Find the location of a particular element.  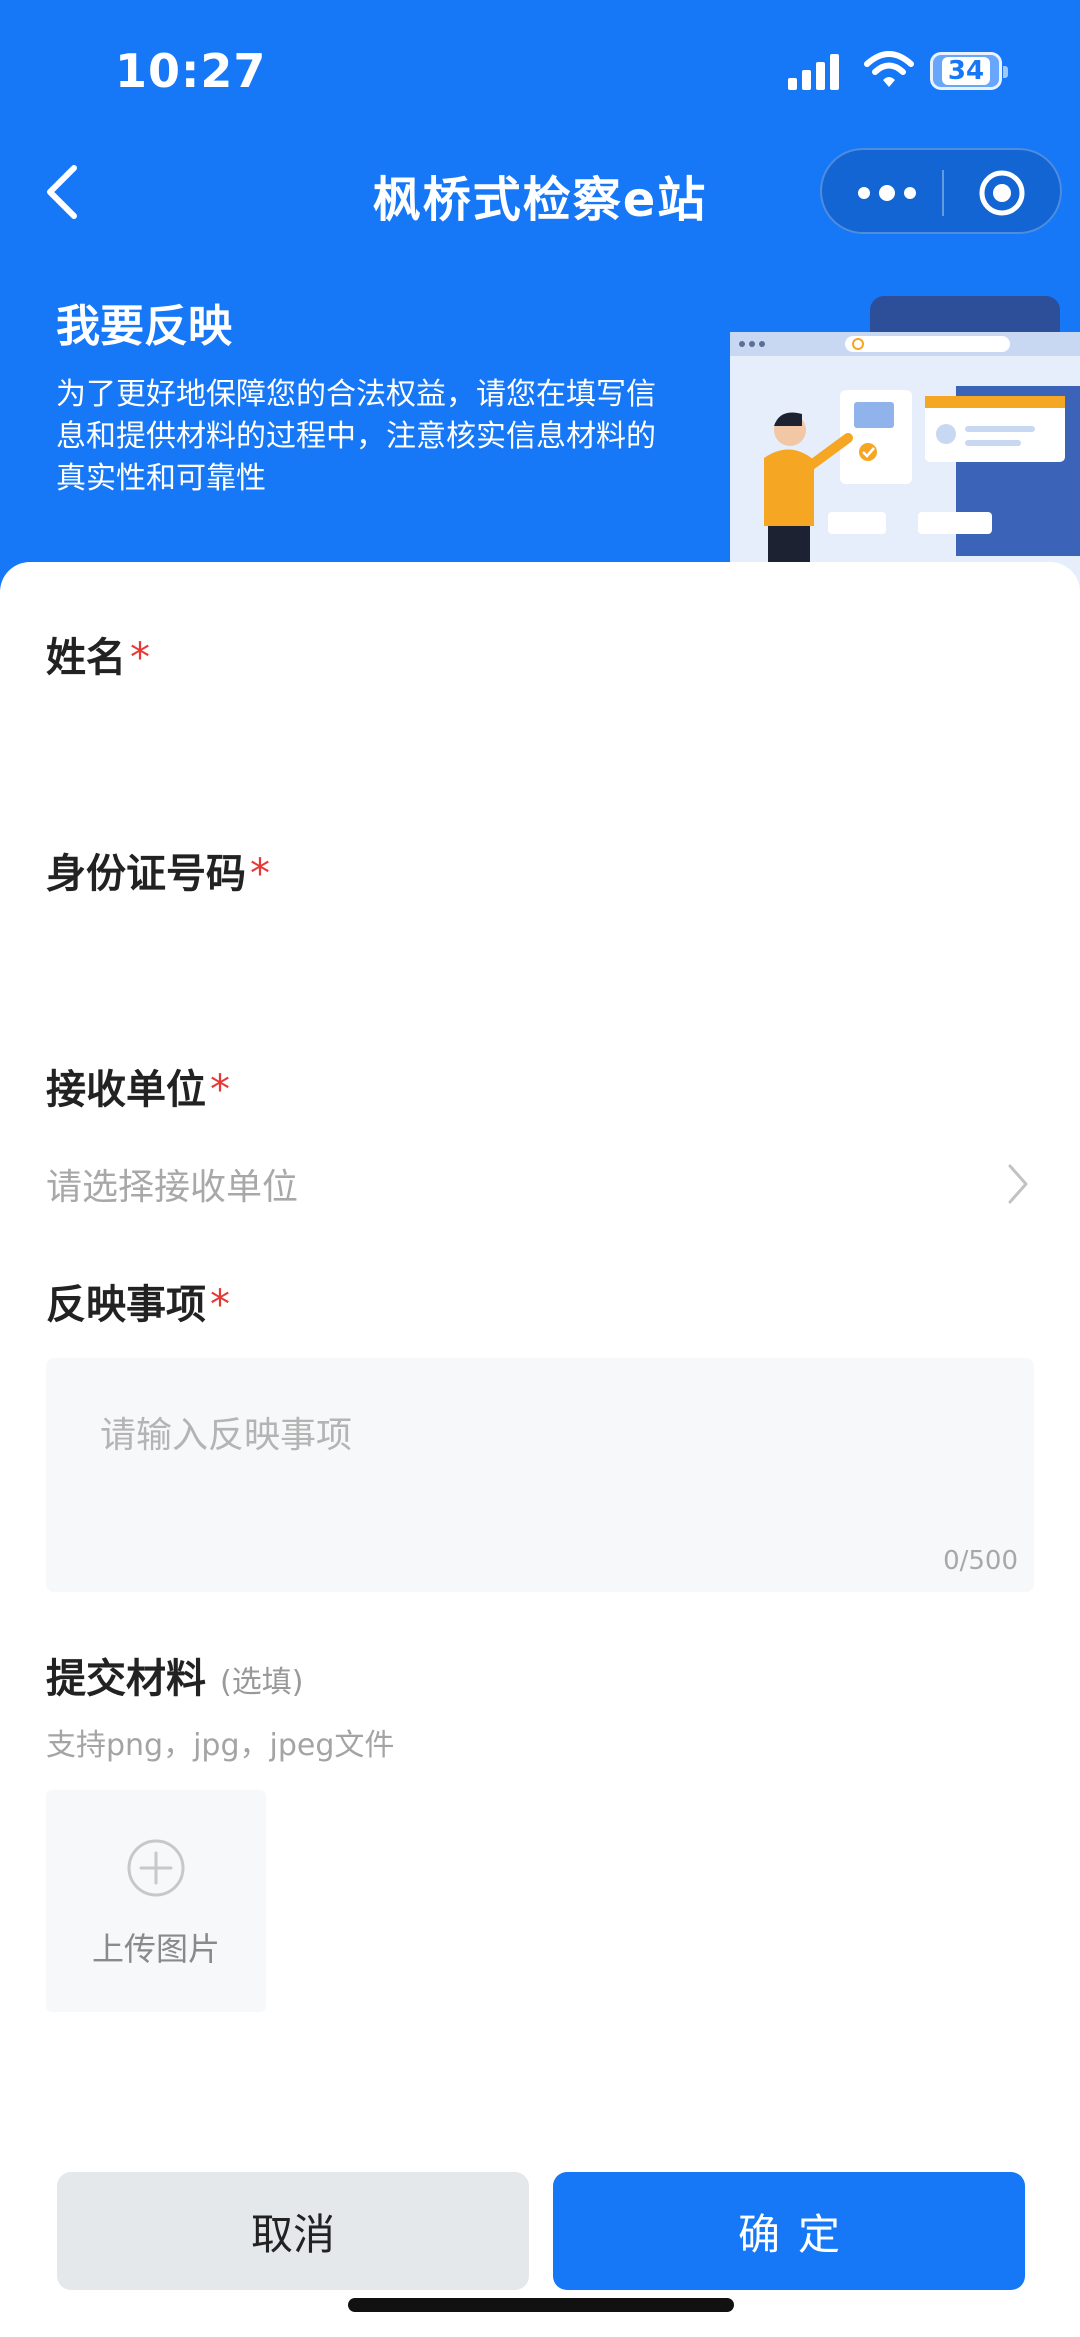

plus-circle-icon is located at coordinates (156, 1868).